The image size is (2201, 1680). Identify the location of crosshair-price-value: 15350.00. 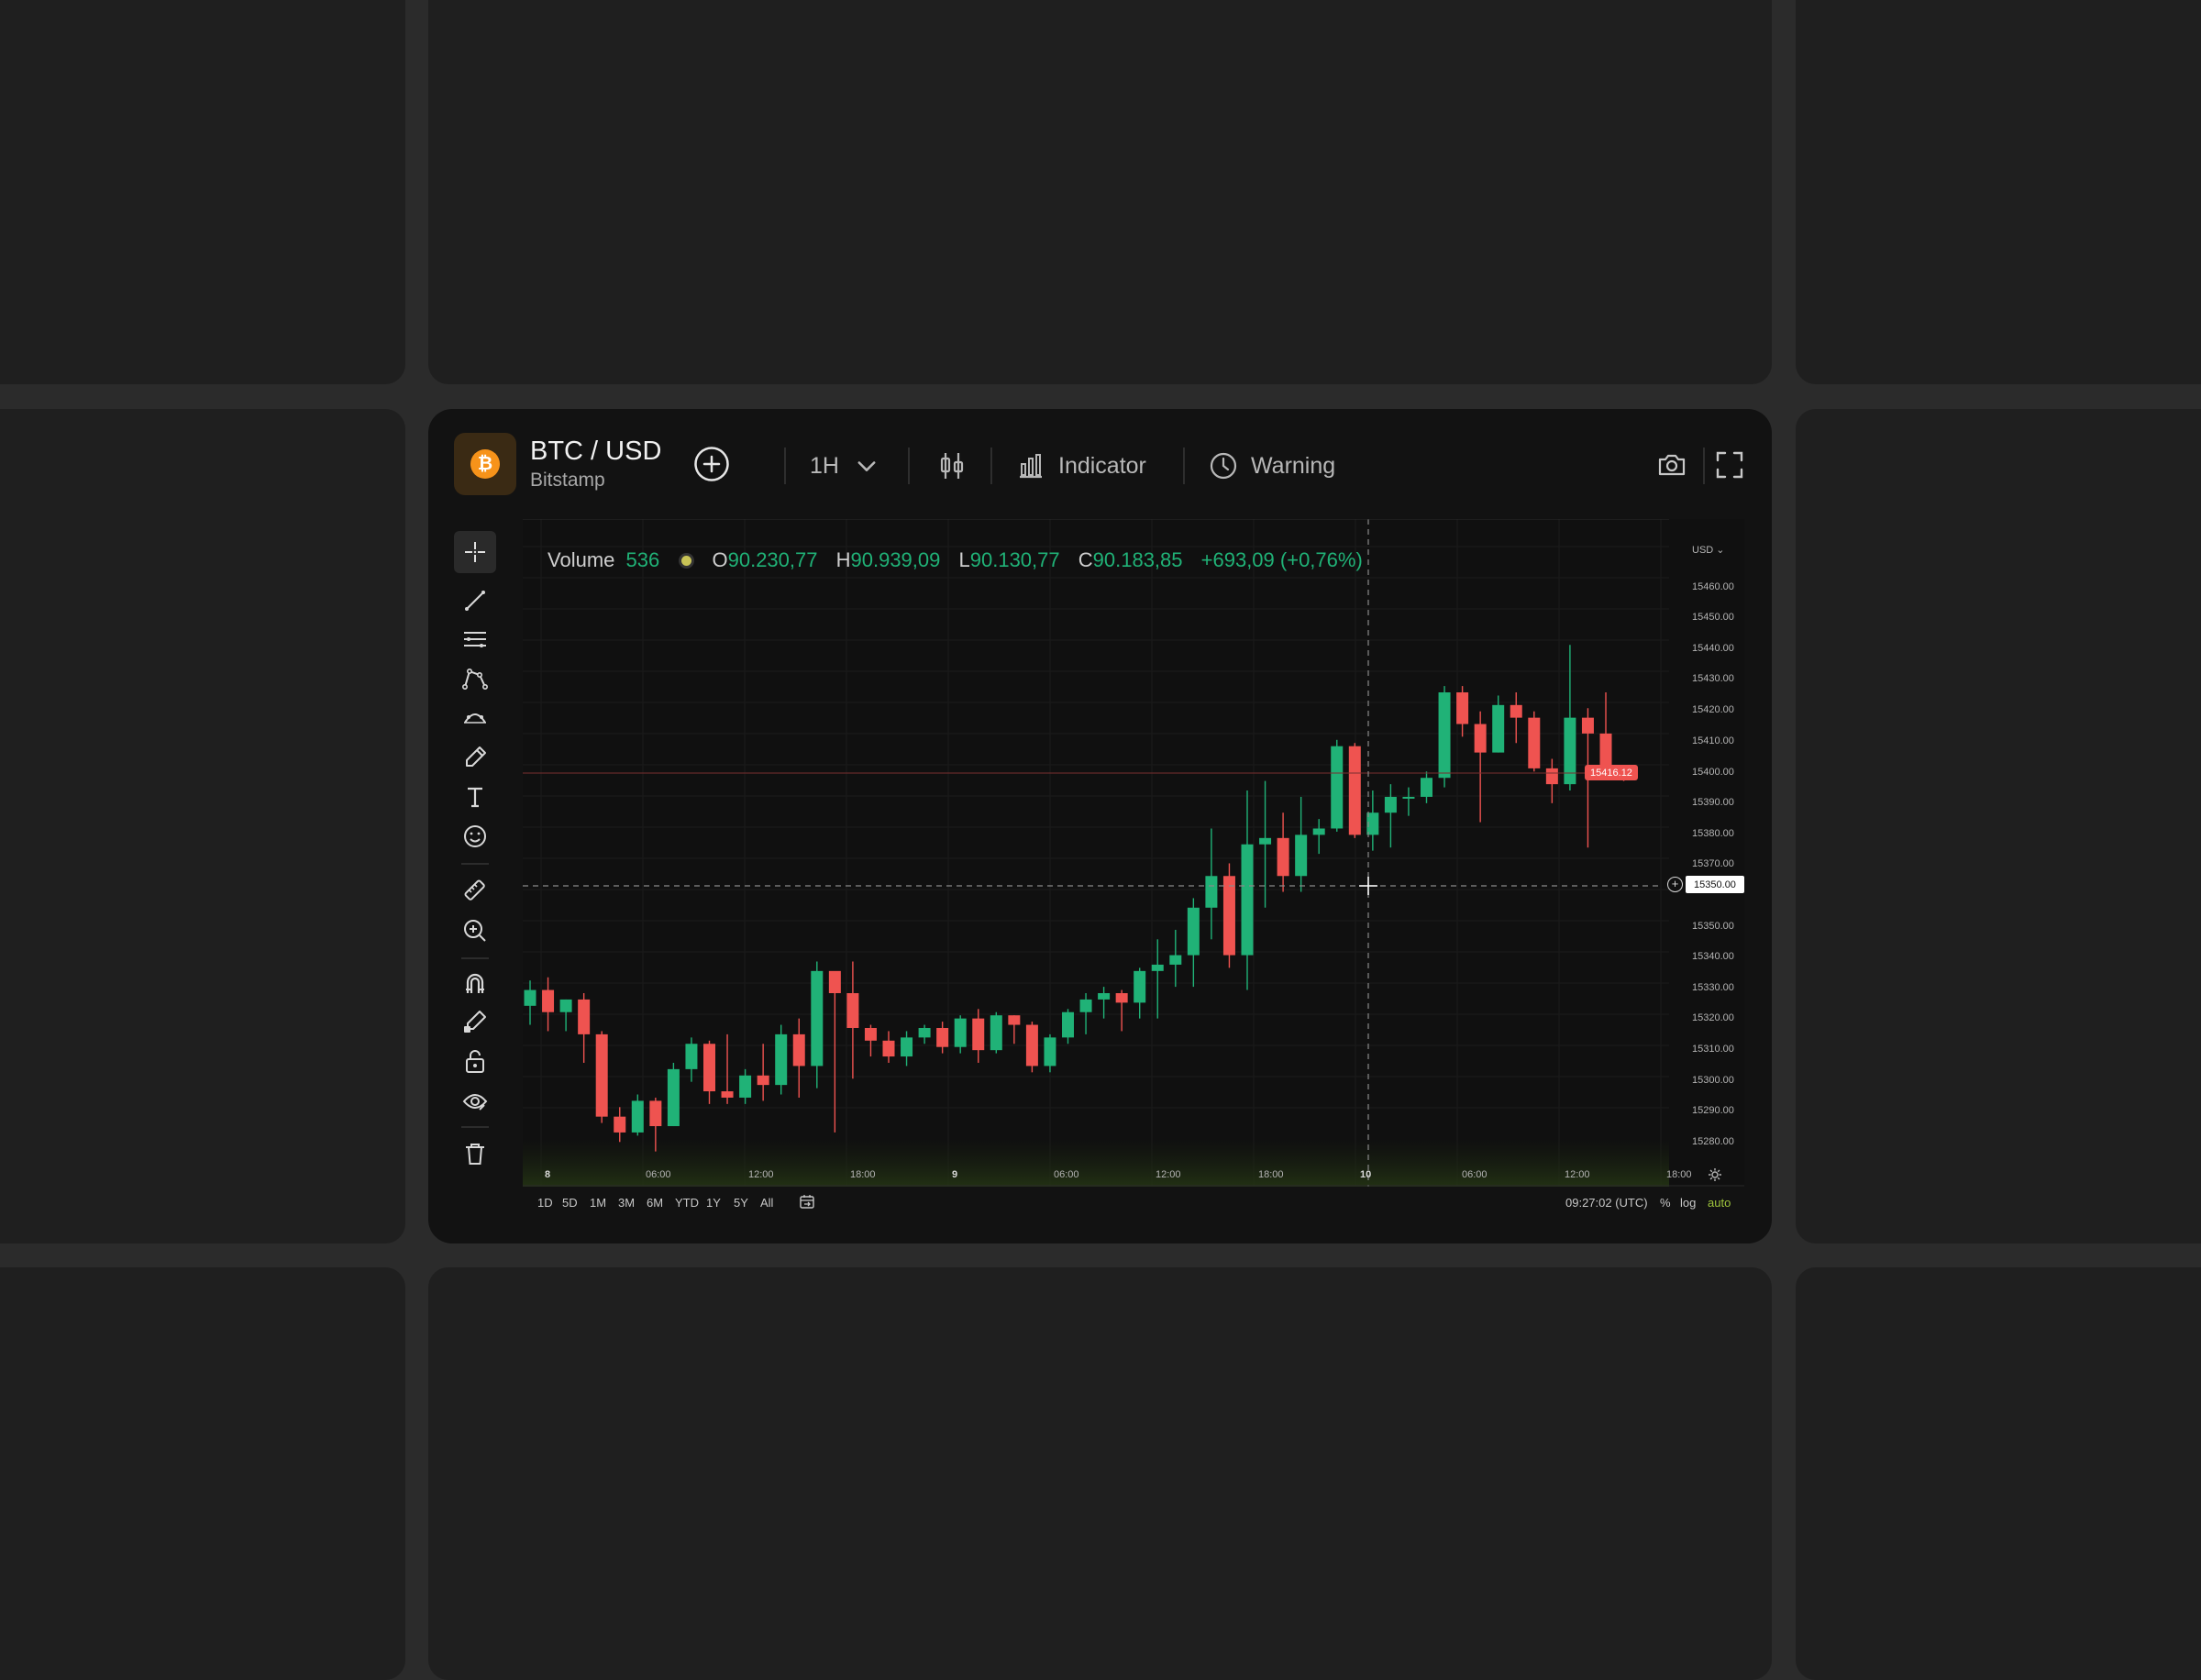
(1715, 884).